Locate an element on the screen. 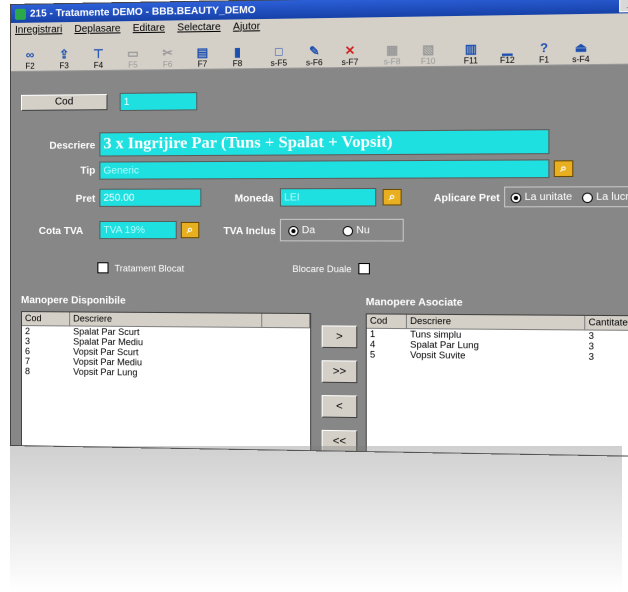 Image resolution: width=628 pixels, height=592 pixels. toolbar-button-label: F7 is located at coordinates (202, 64).